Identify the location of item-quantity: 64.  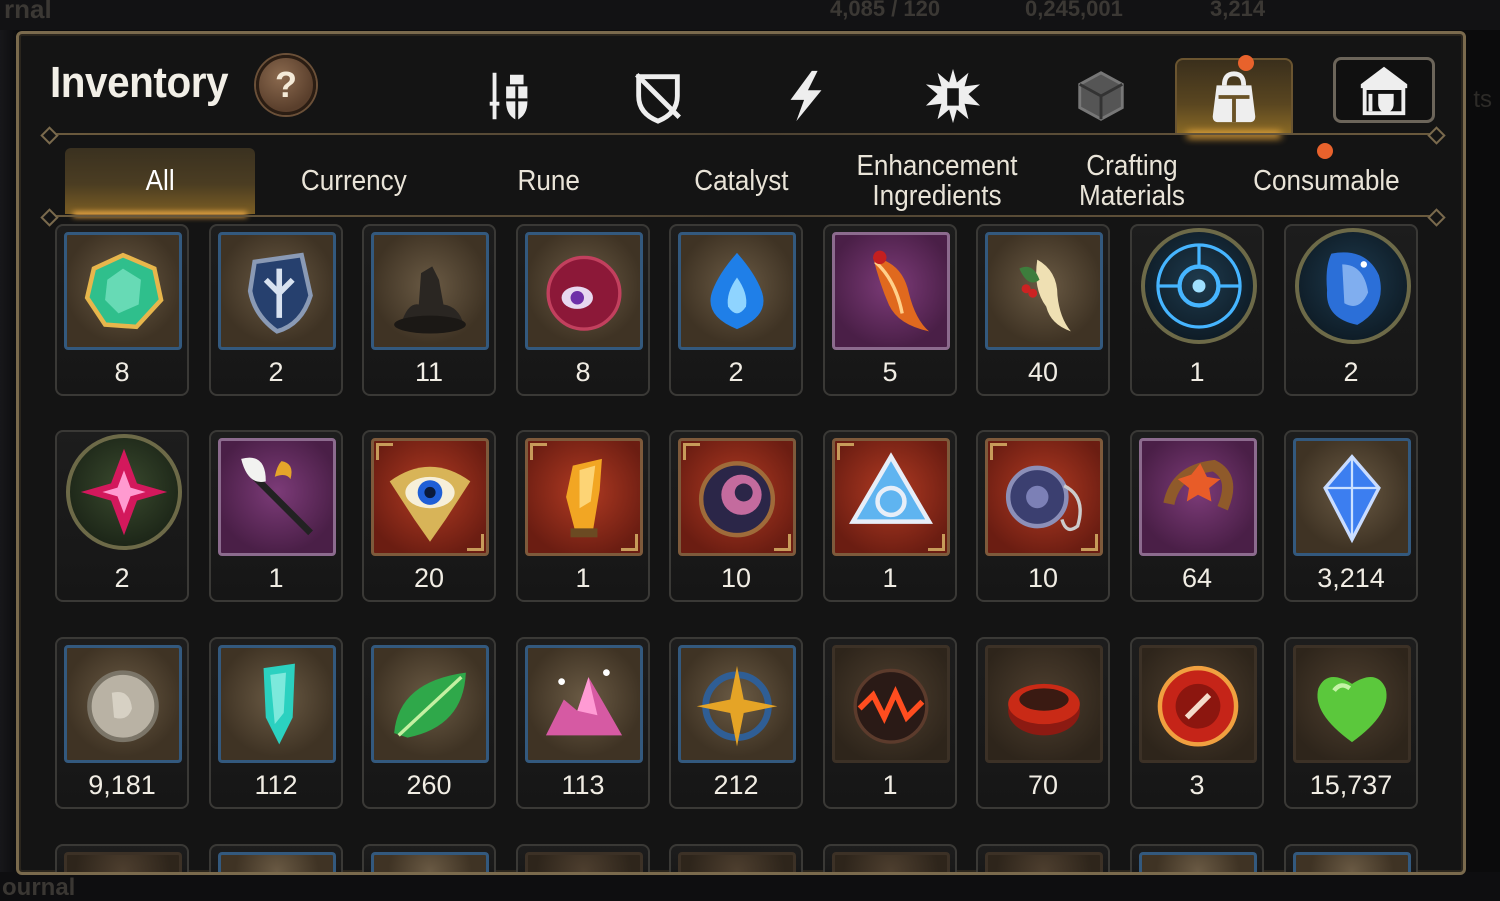
(1197, 578).